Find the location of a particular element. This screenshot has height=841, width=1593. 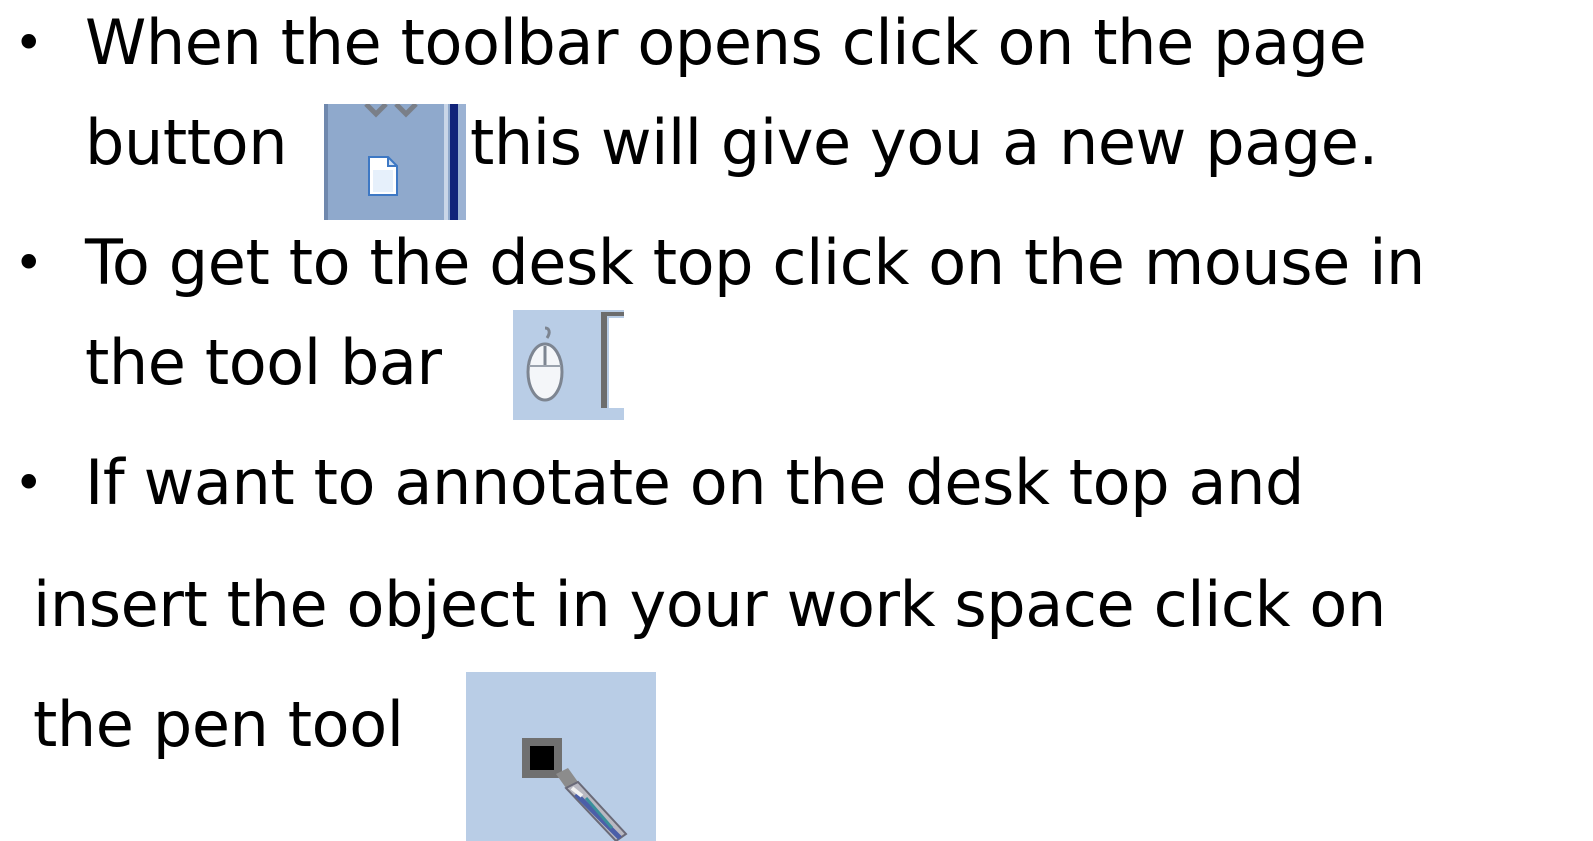

bullet-1-line-2-start: button is located at coordinates (186, 142).